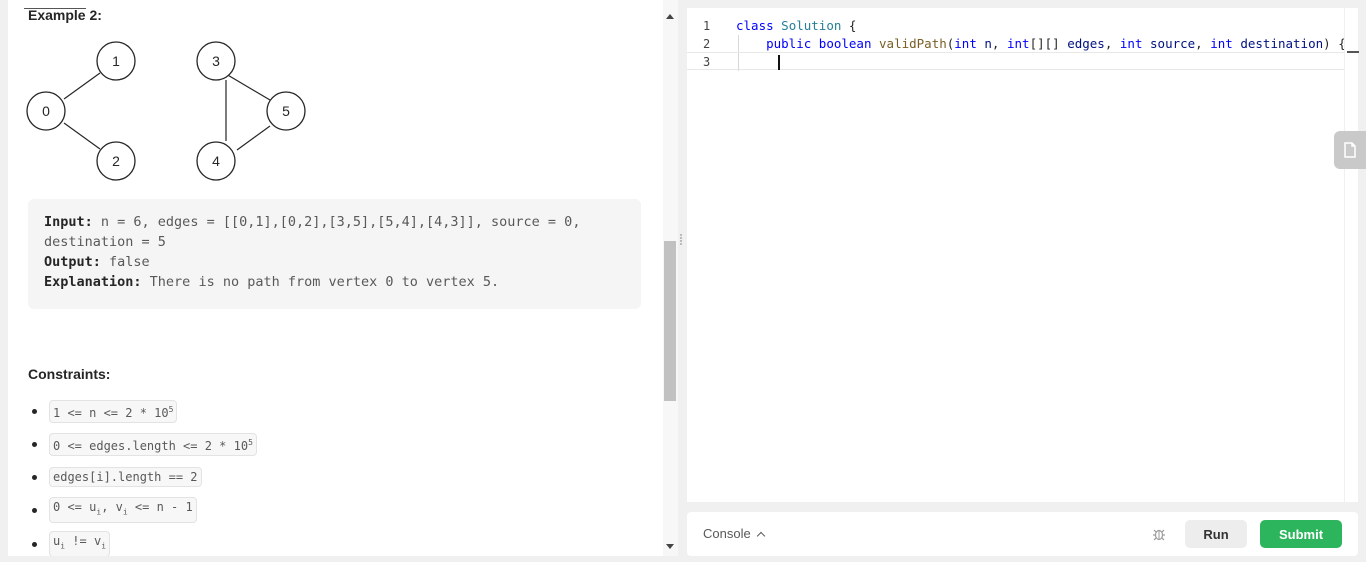 This screenshot has width=1366, height=562. I want to click on console-label: Console, so click(727, 533).